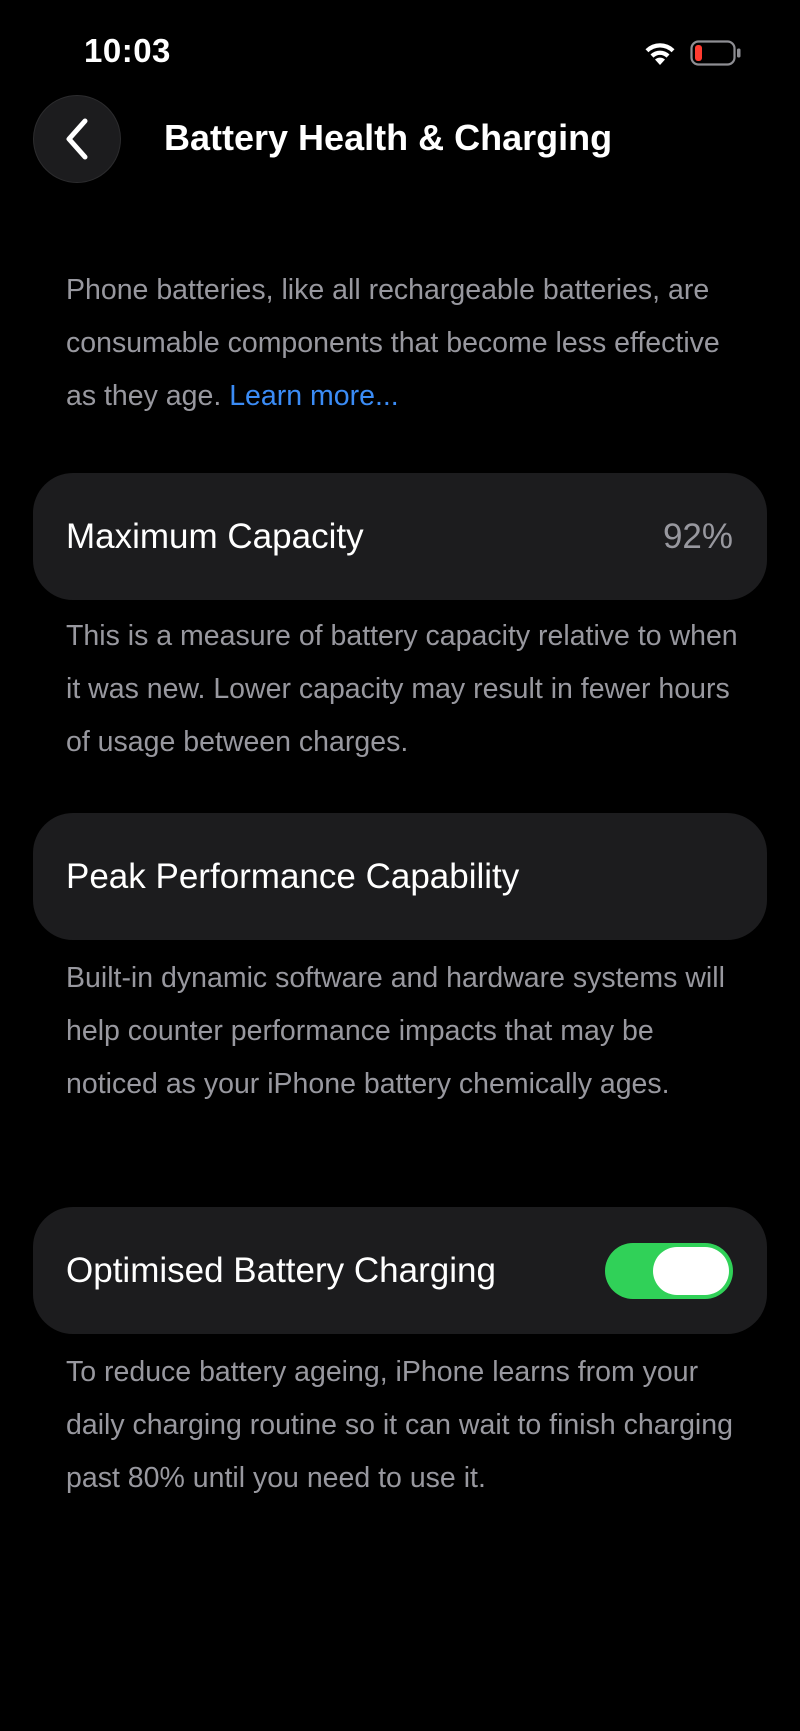 The height and width of the screenshot is (1731, 800). Describe the element at coordinates (400, 50) in the screenshot. I see `status-bar: 10:03` at that location.